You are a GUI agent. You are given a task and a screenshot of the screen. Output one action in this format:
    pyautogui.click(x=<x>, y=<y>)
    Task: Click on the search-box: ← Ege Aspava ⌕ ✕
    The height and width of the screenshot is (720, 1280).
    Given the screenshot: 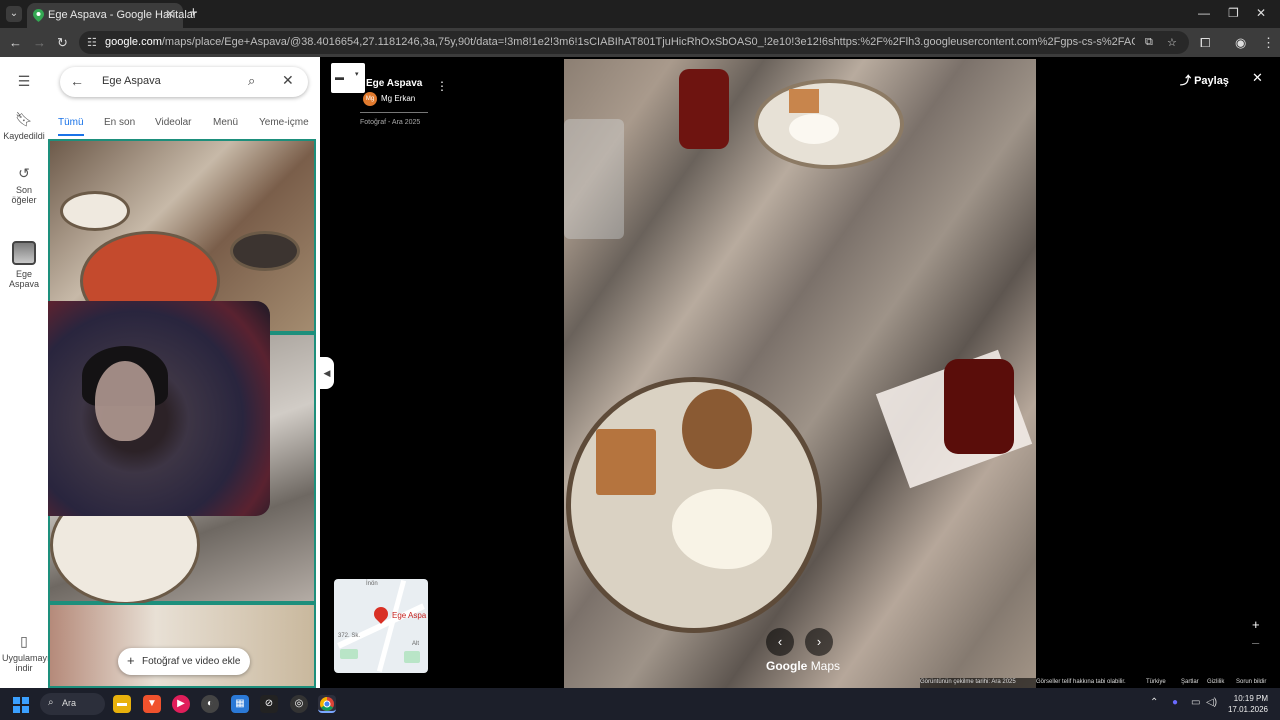 What is the action you would take?
    pyautogui.click(x=184, y=82)
    